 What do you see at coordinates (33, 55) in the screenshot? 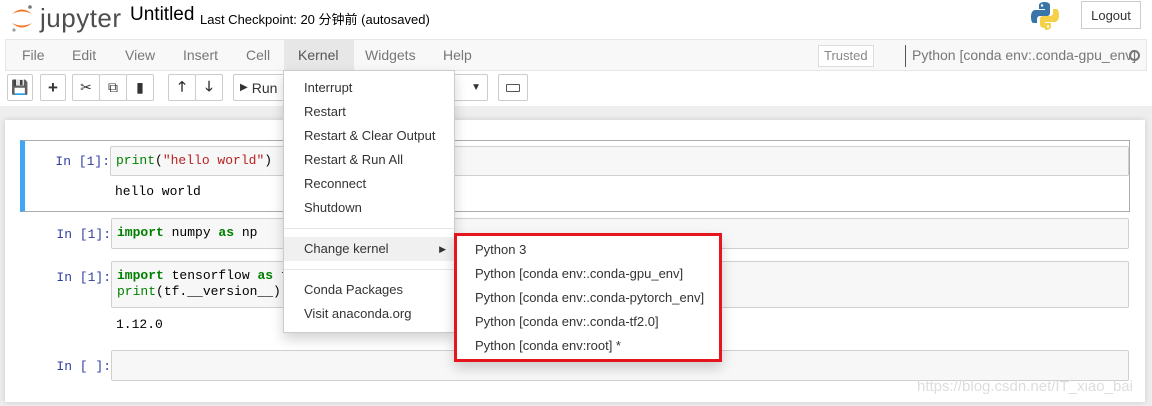
I see `menu-file: File` at bounding box center [33, 55].